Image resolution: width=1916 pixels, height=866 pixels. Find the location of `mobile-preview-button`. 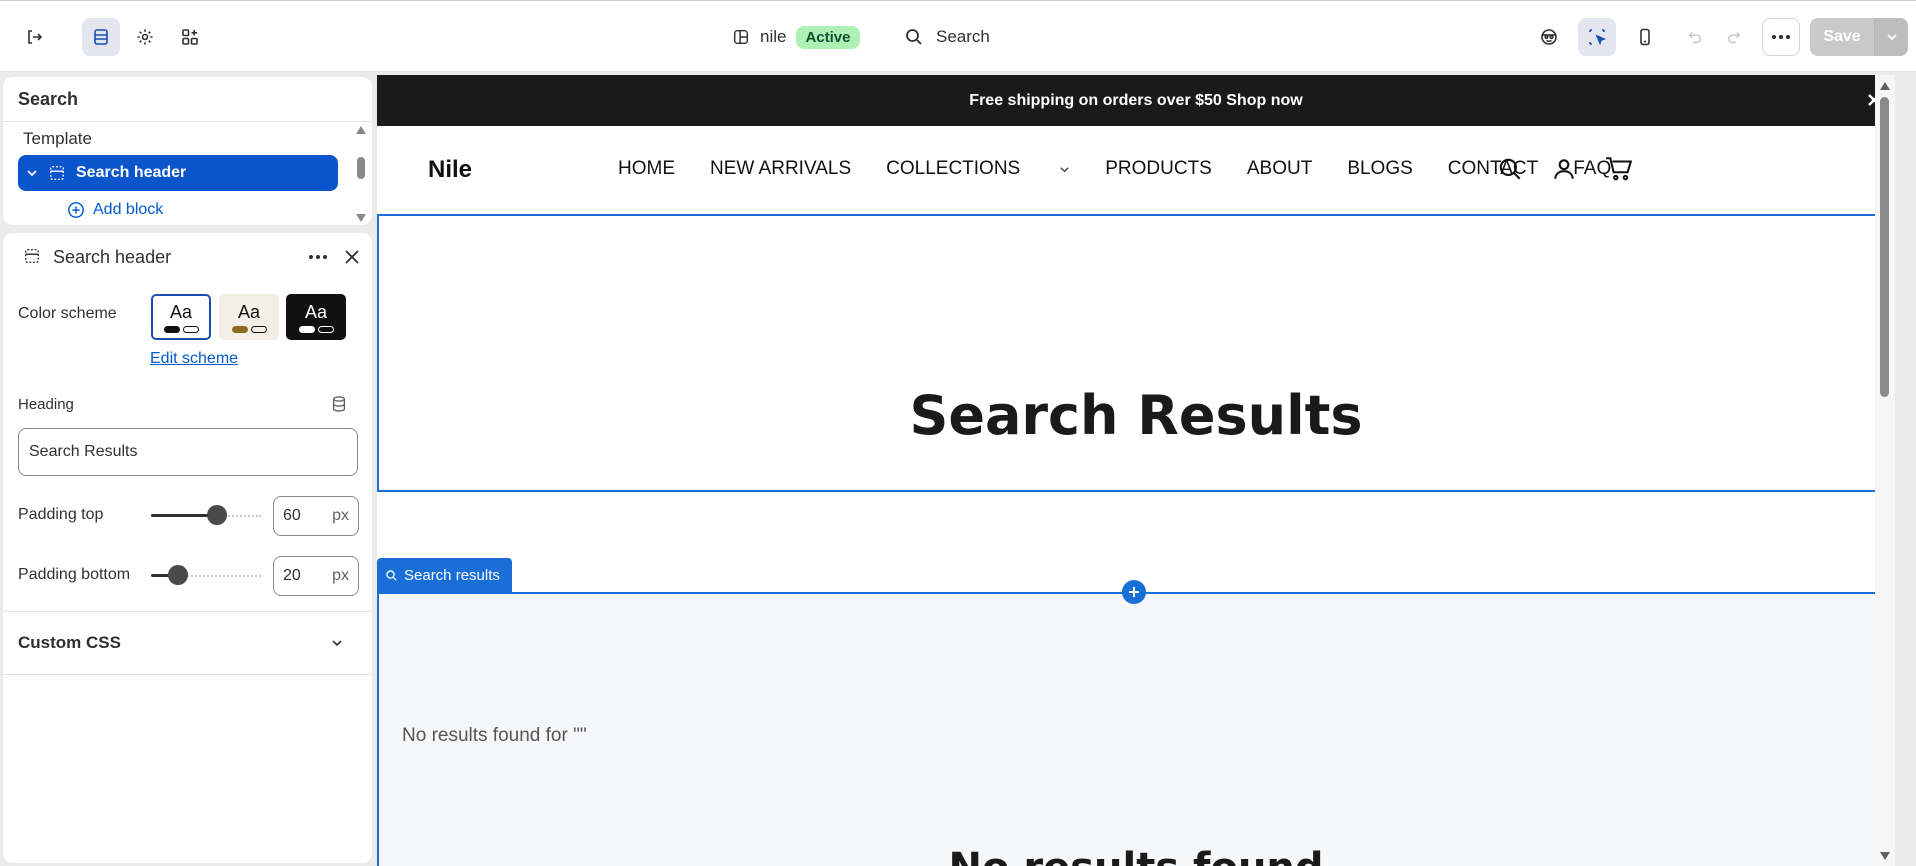

mobile-preview-button is located at coordinates (1645, 37).